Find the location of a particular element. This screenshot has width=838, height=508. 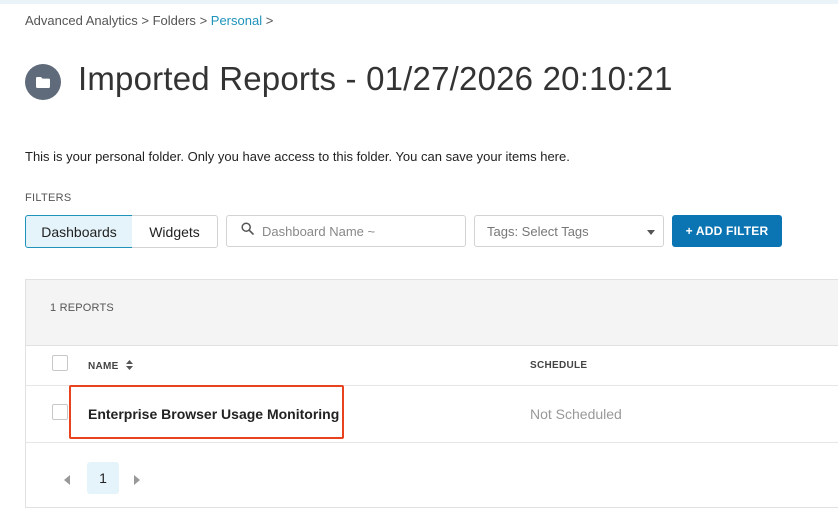

chevron-left-icon is located at coordinates (67, 480).